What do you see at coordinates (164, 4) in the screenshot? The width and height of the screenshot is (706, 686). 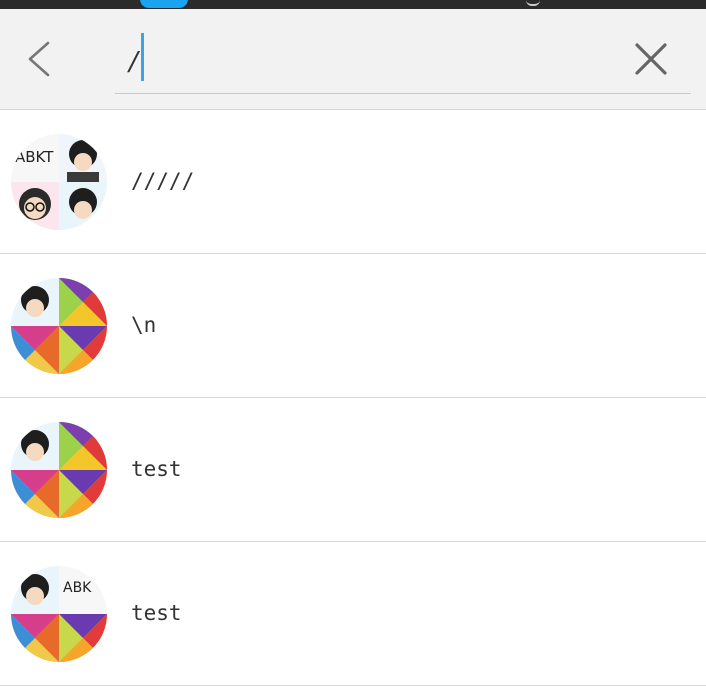 I see `status-notification-pill` at bounding box center [164, 4].